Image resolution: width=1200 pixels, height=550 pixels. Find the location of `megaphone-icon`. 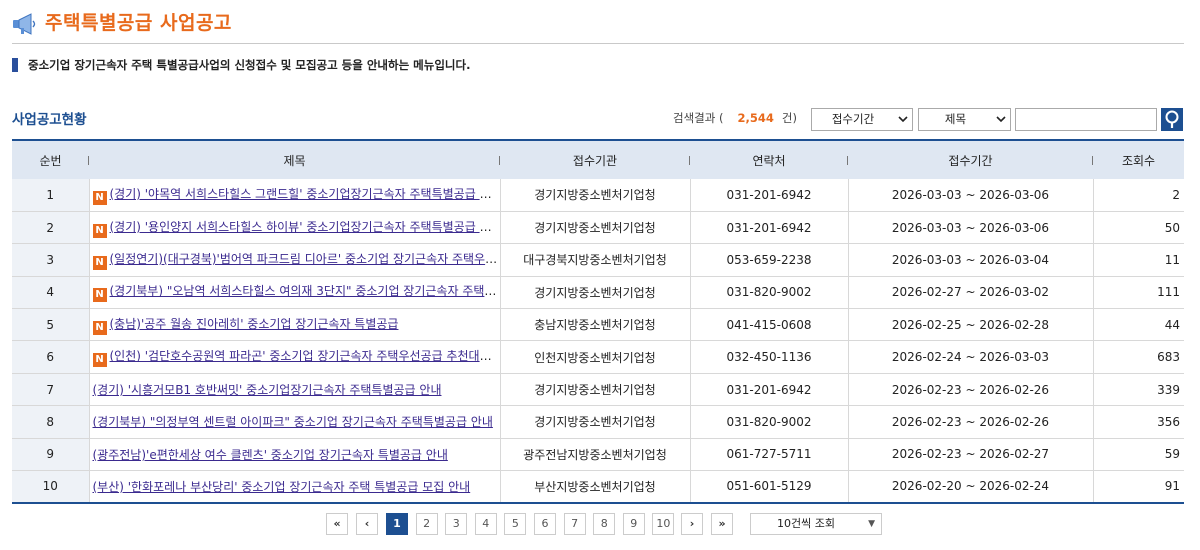

megaphone-icon is located at coordinates (24, 24).